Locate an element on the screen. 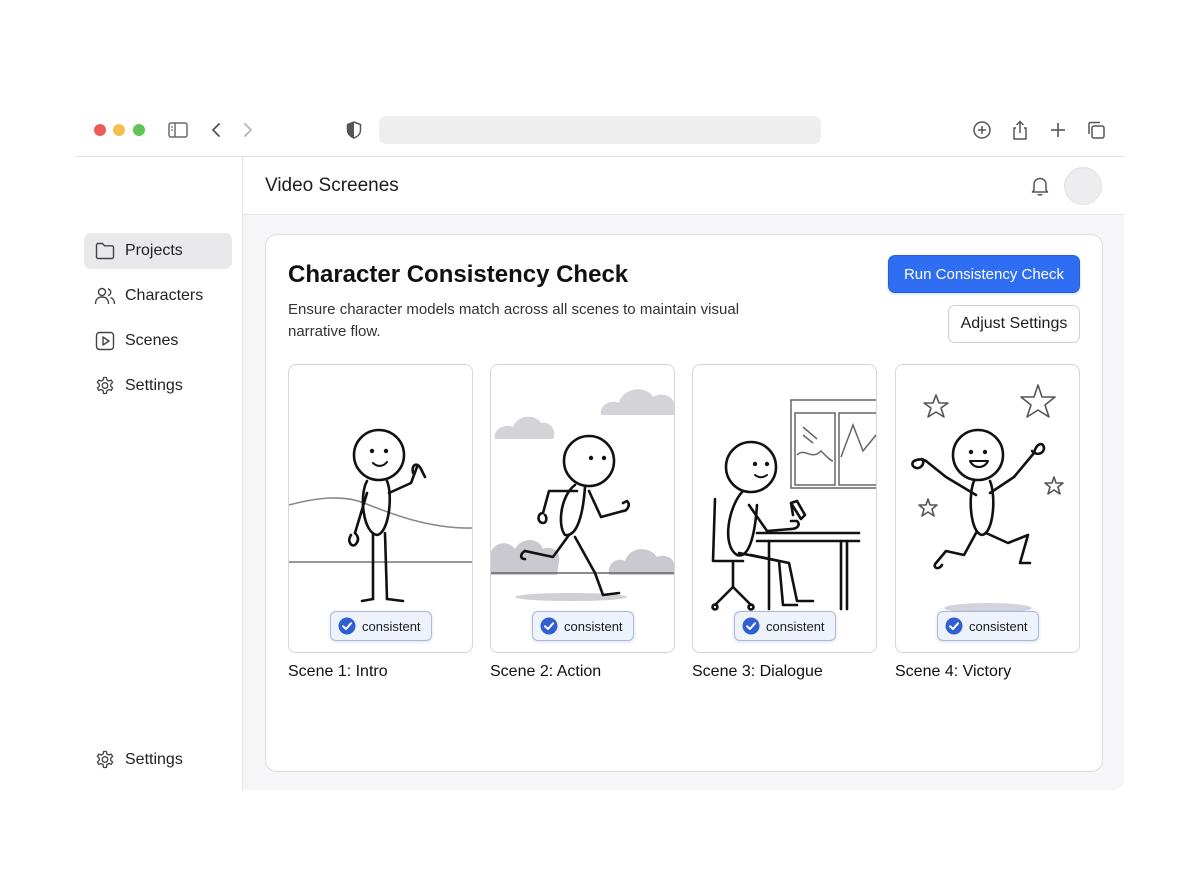 The height and width of the screenshot is (896, 1200). sidebar-footer-settings: Settings is located at coordinates (158, 760).